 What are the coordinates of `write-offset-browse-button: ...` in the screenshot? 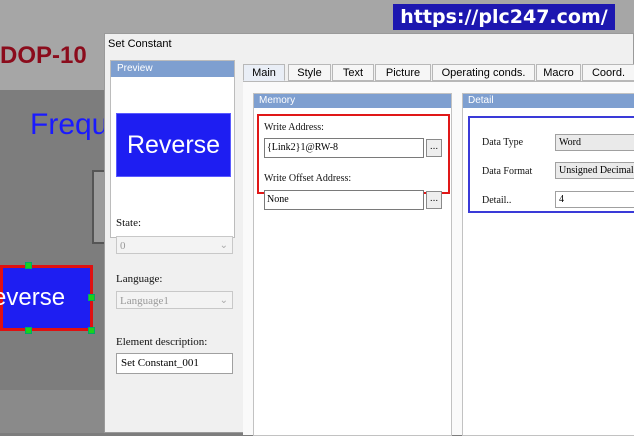 It's located at (434, 200).